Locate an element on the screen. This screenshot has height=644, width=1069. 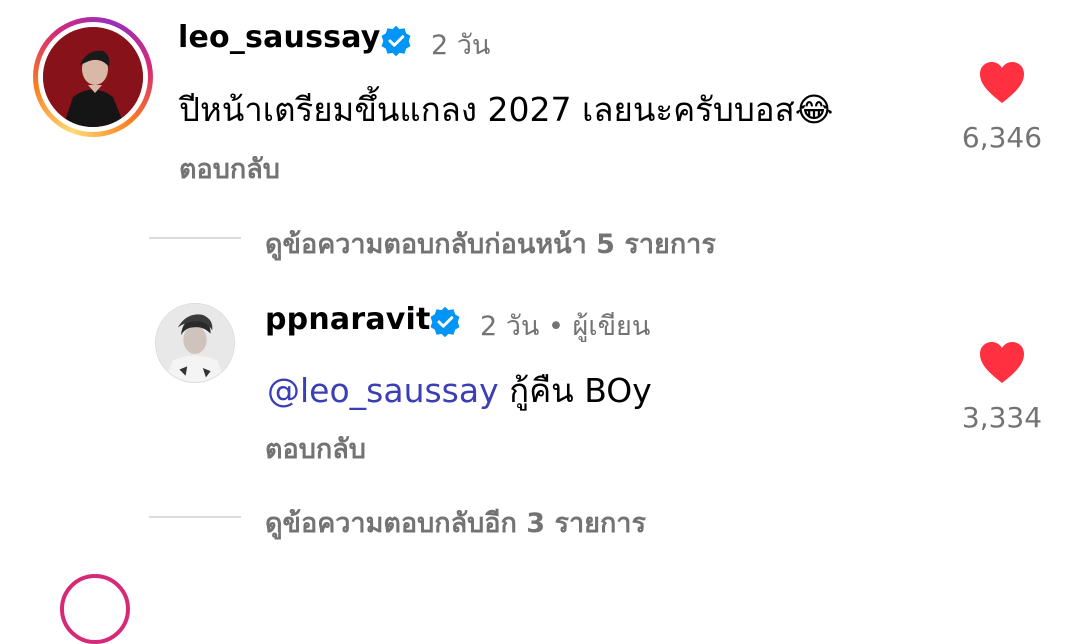
like-count: 3,334 is located at coordinates (1002, 417).